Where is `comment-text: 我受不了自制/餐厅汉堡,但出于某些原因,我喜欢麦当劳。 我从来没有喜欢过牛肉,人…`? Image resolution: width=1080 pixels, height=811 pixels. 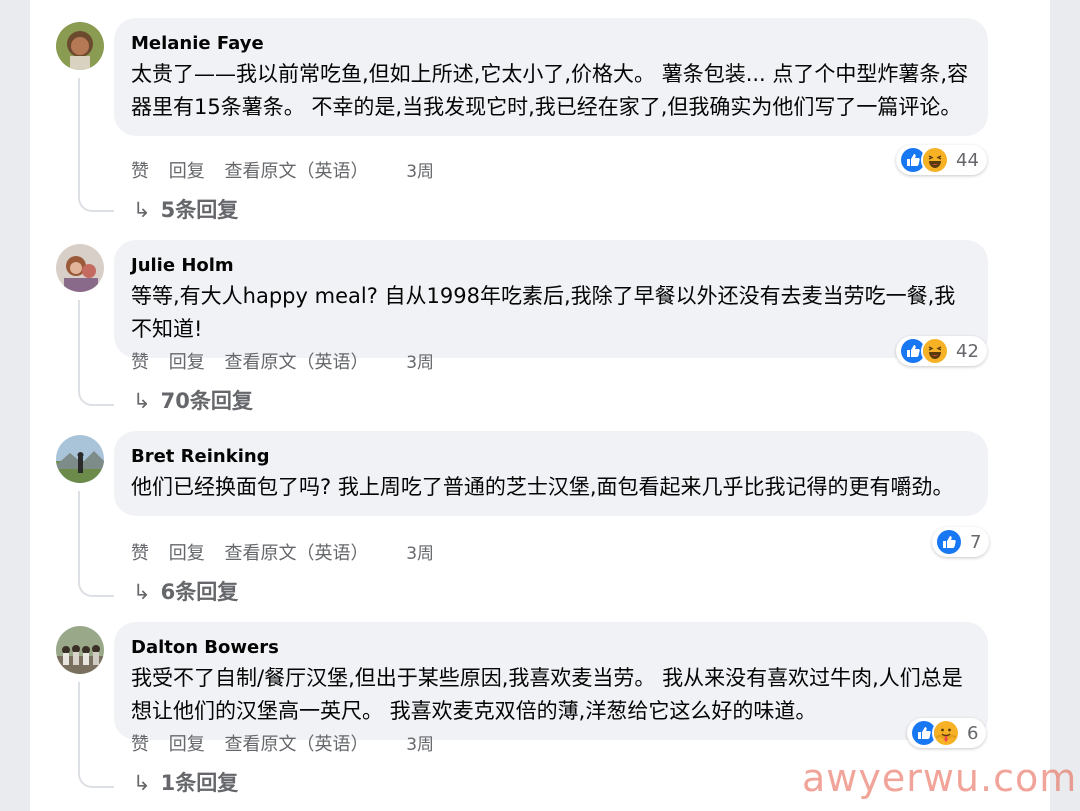 comment-text: 我受不了自制/餐厅汉堡,但出于某些原因,我喜欢麦当劳。 我从来没有喜欢过牛肉,人… is located at coordinates (547, 694).